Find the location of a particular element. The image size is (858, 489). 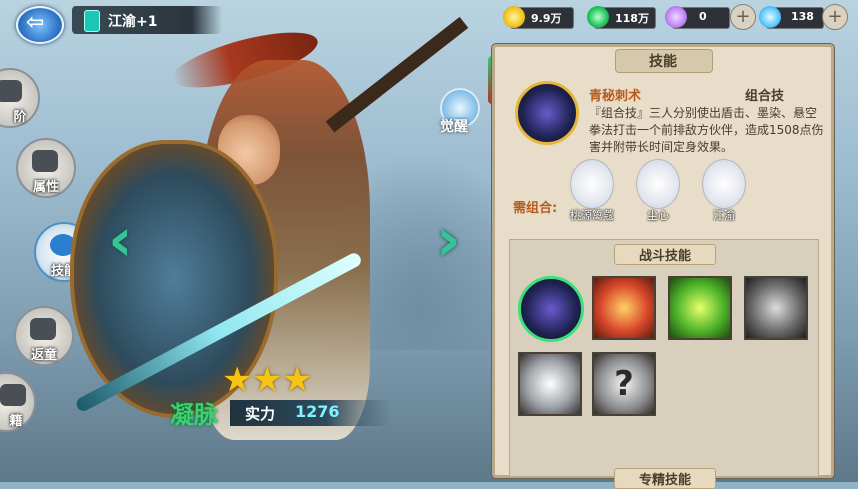

diamond-value: 138 is located at coordinates (802, 16).